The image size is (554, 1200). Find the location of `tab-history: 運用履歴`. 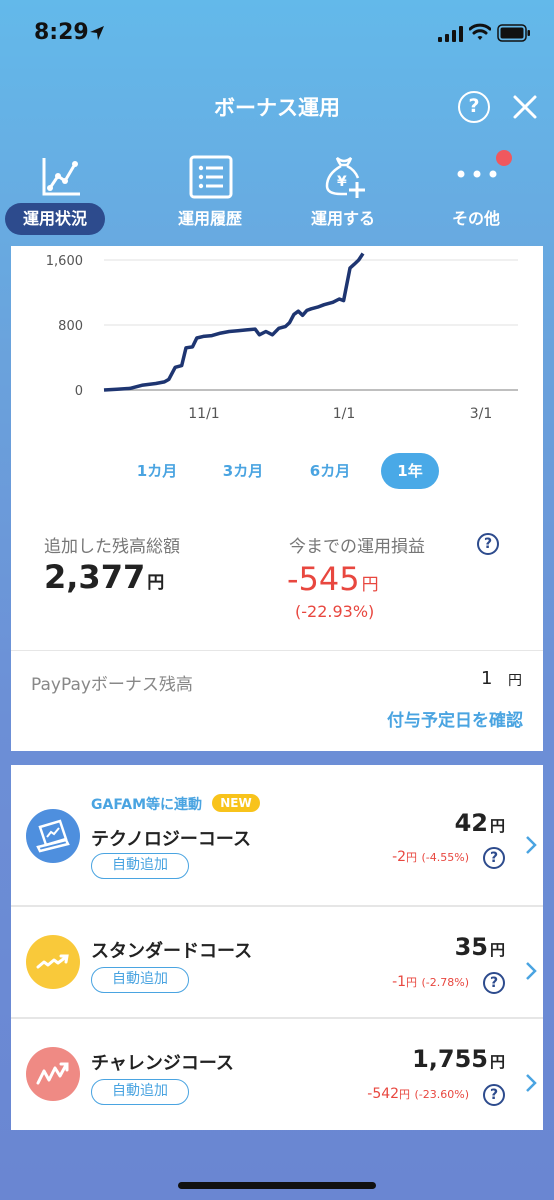

tab-history: 運用履歴 is located at coordinates (210, 195).